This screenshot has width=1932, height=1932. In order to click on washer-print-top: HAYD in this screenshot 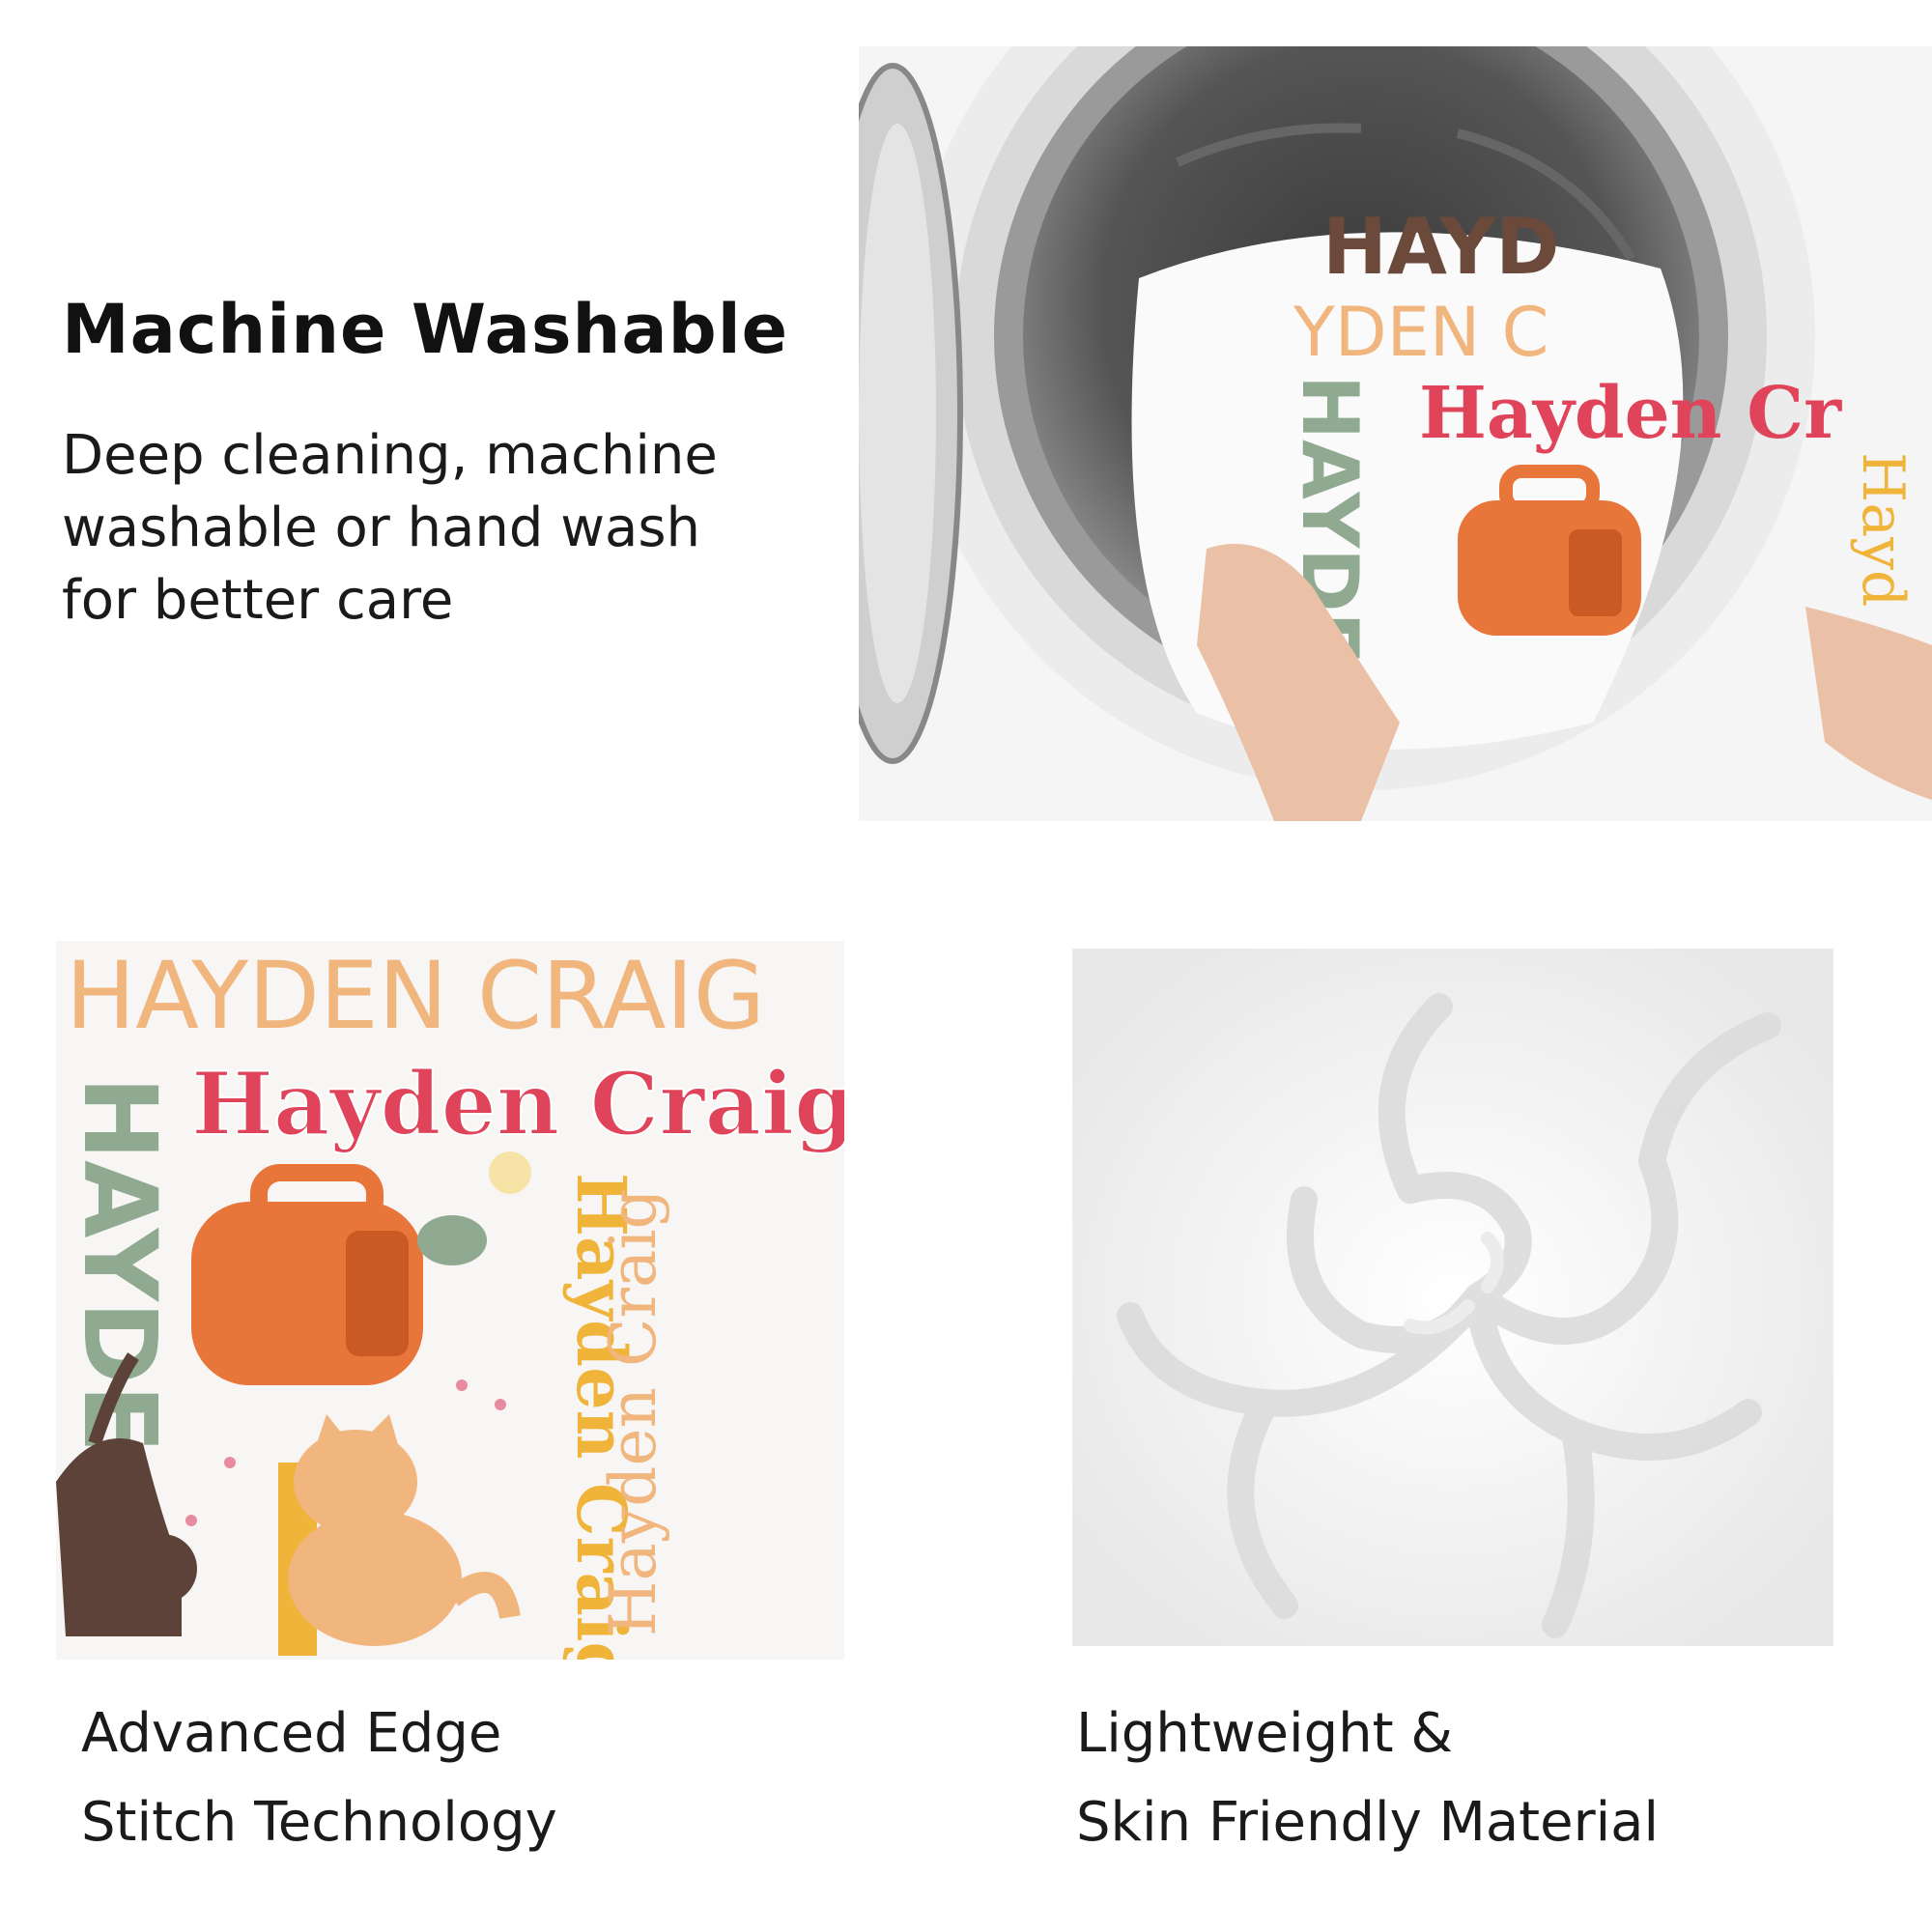, I will do `click(1441, 247)`.